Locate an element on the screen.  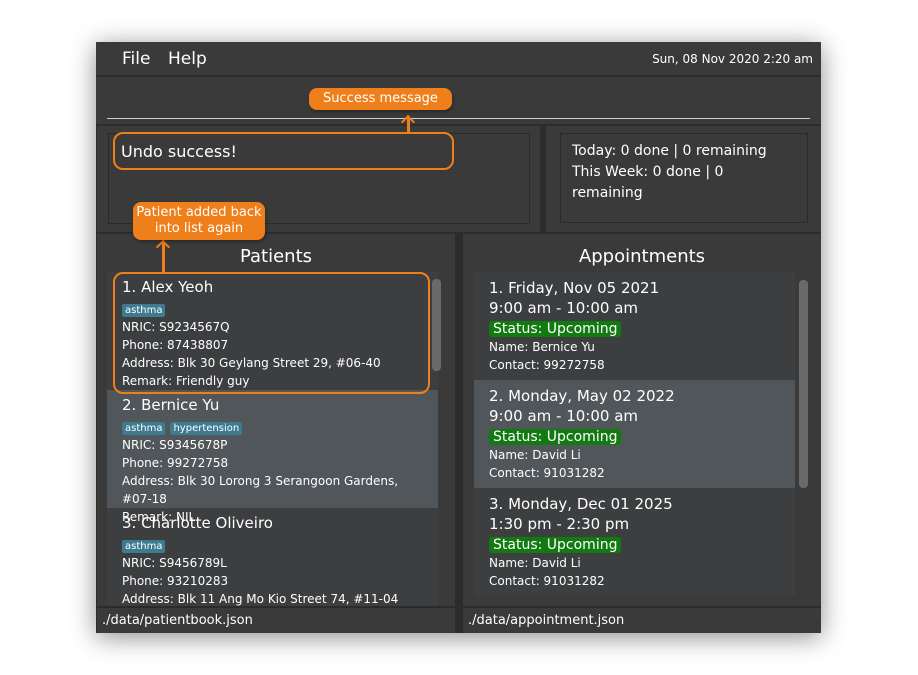
appointment-time: 1:30 pm - 2:30 pm is located at coordinates (559, 524).